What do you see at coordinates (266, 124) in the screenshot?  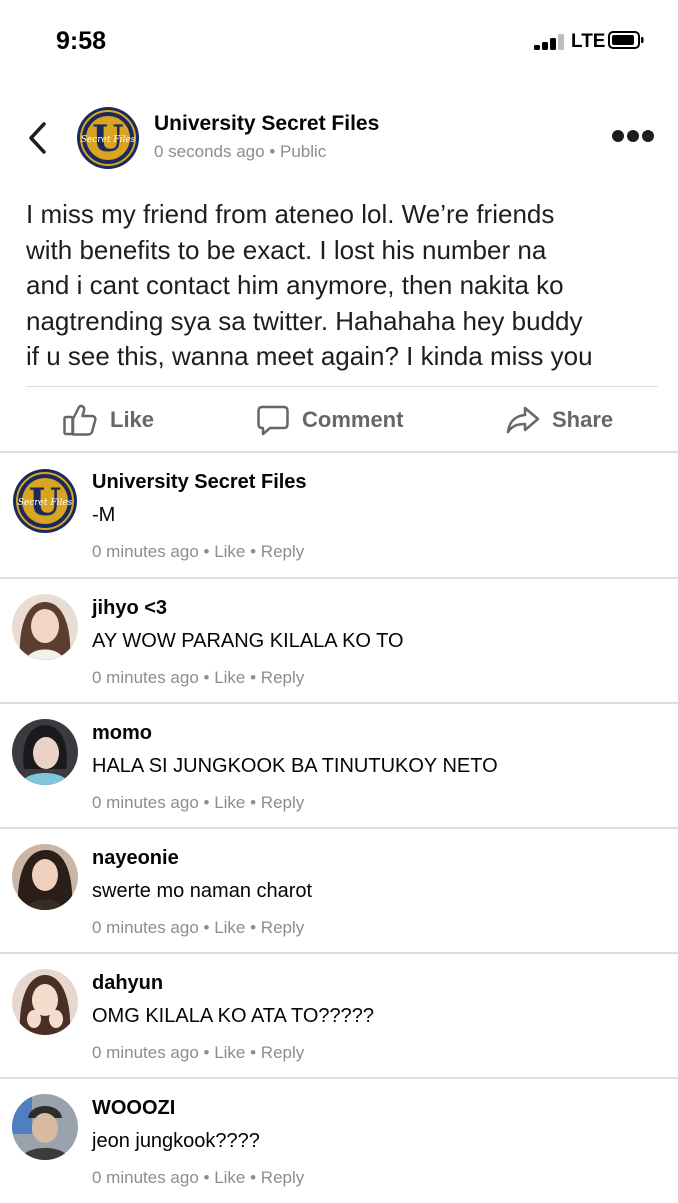 I see `page-name: University Secret Files` at bounding box center [266, 124].